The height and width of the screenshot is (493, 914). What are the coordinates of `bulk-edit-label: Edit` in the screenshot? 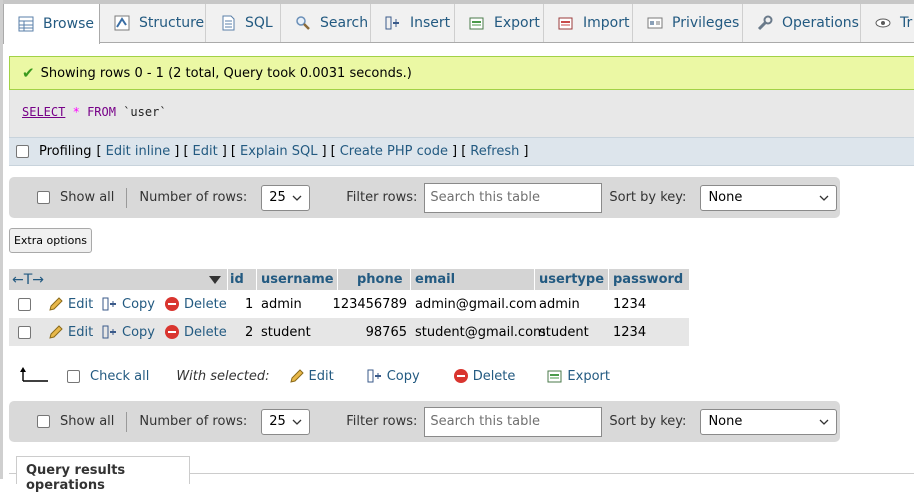 It's located at (321, 376).